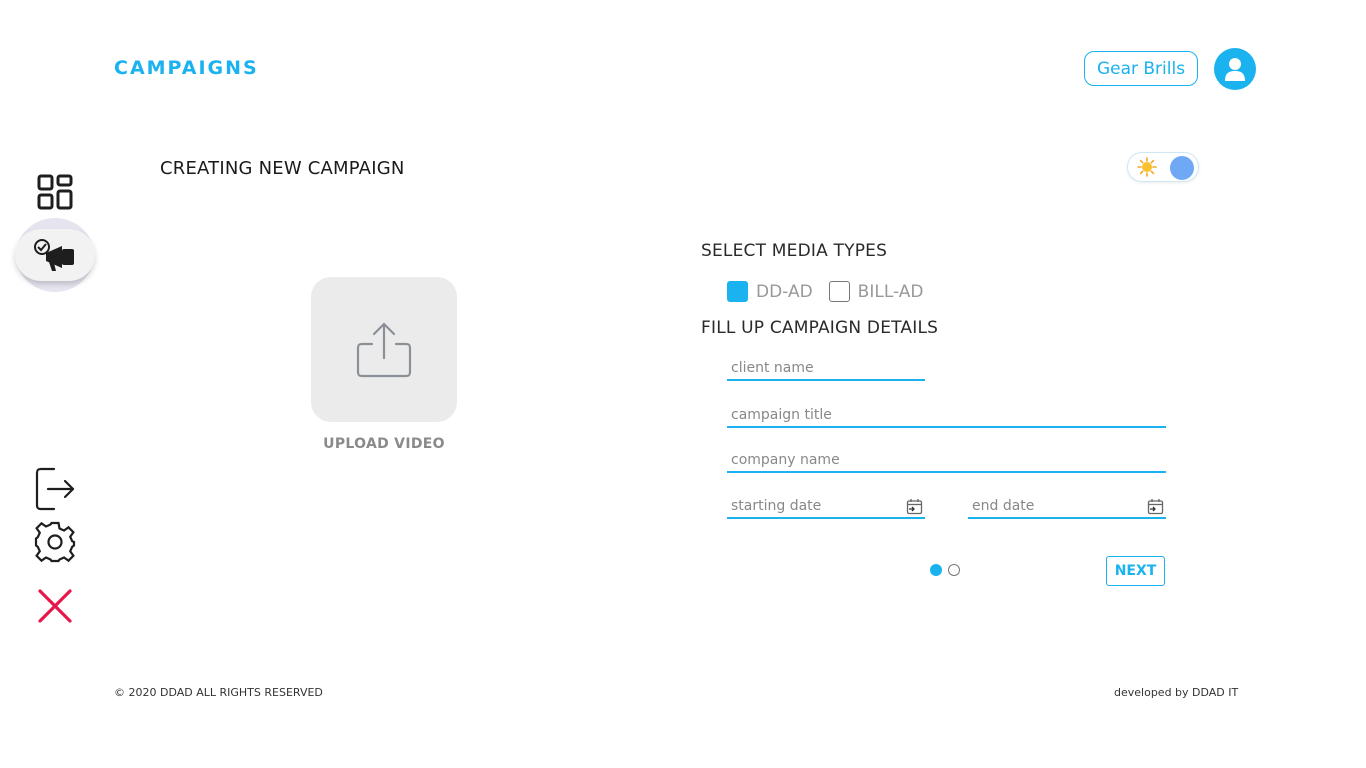 The image size is (1366, 768). Describe the element at coordinates (1182, 168) in the screenshot. I see `toggle-knob` at that location.